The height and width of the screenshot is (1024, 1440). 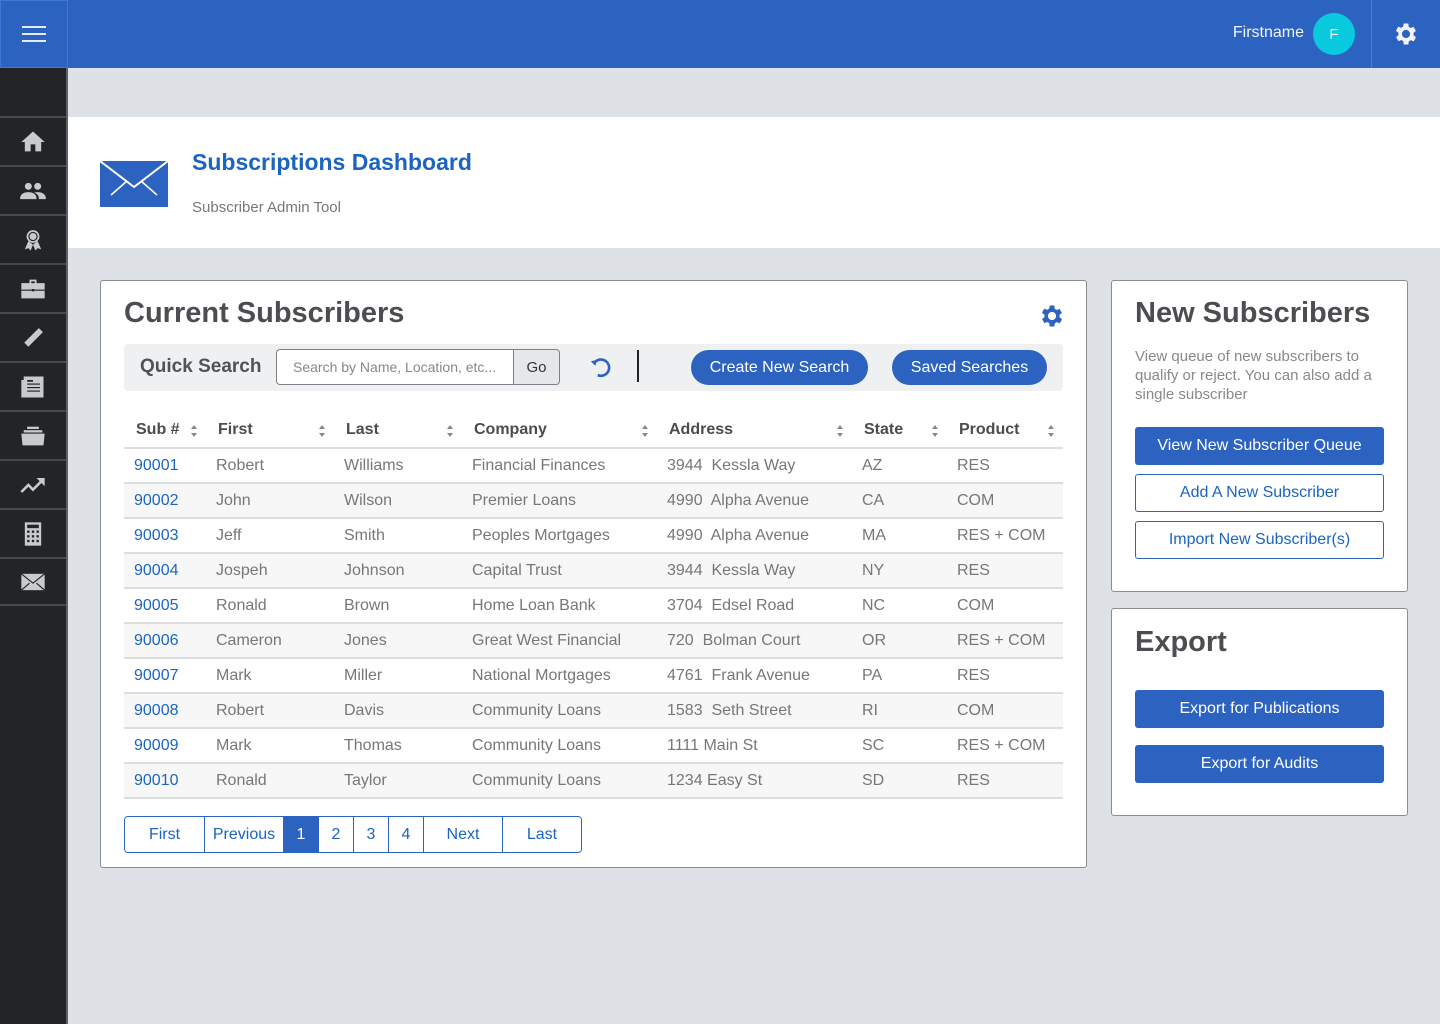 What do you see at coordinates (270, 606) in the screenshot?
I see `cell-first-name: Ronald` at bounding box center [270, 606].